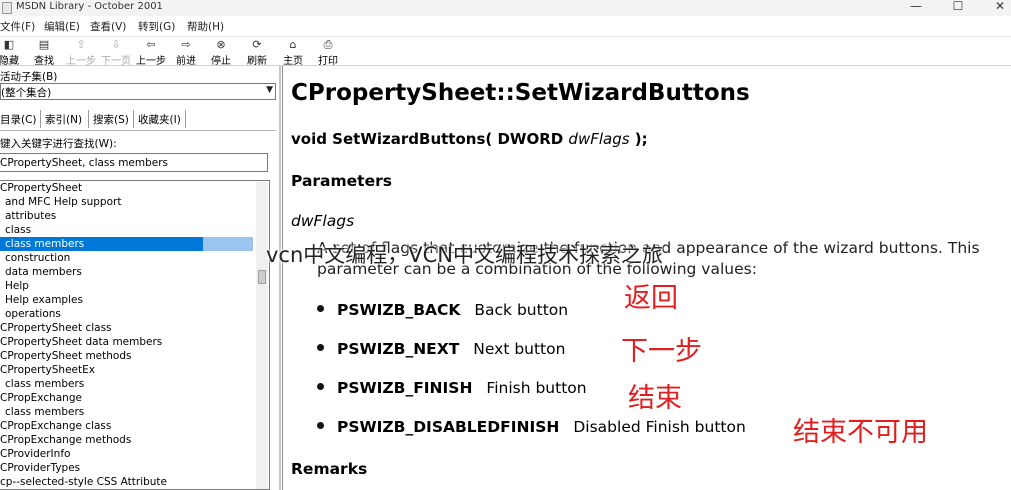 The height and width of the screenshot is (490, 1011). Describe the element at coordinates (134, 188) in the screenshot. I see `list-item: CPropertySheet` at that location.